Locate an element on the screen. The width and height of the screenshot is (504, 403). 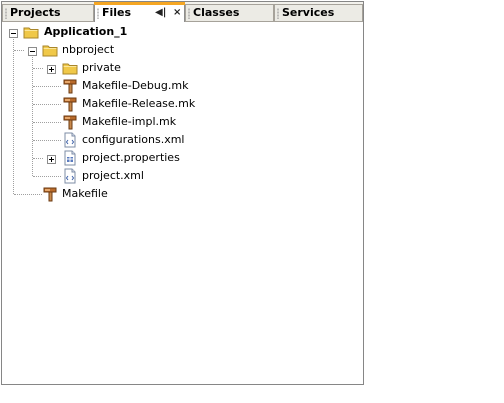
tree-node-project-xml: project.xml is located at coordinates (112, 176).